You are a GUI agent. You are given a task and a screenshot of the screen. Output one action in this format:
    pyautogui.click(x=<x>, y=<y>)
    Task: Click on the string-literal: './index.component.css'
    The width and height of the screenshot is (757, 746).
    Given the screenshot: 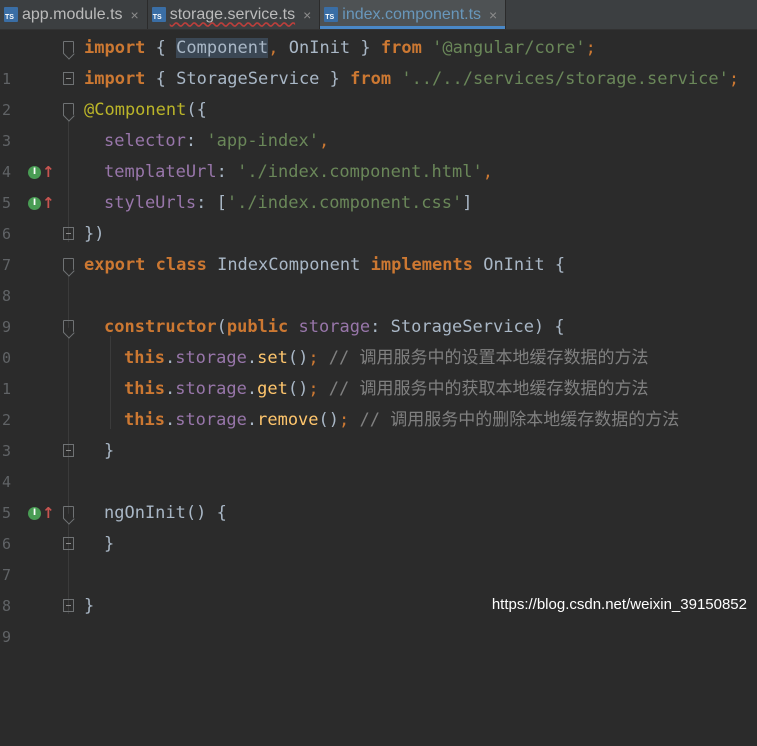 What is the action you would take?
    pyautogui.click(x=344, y=203)
    